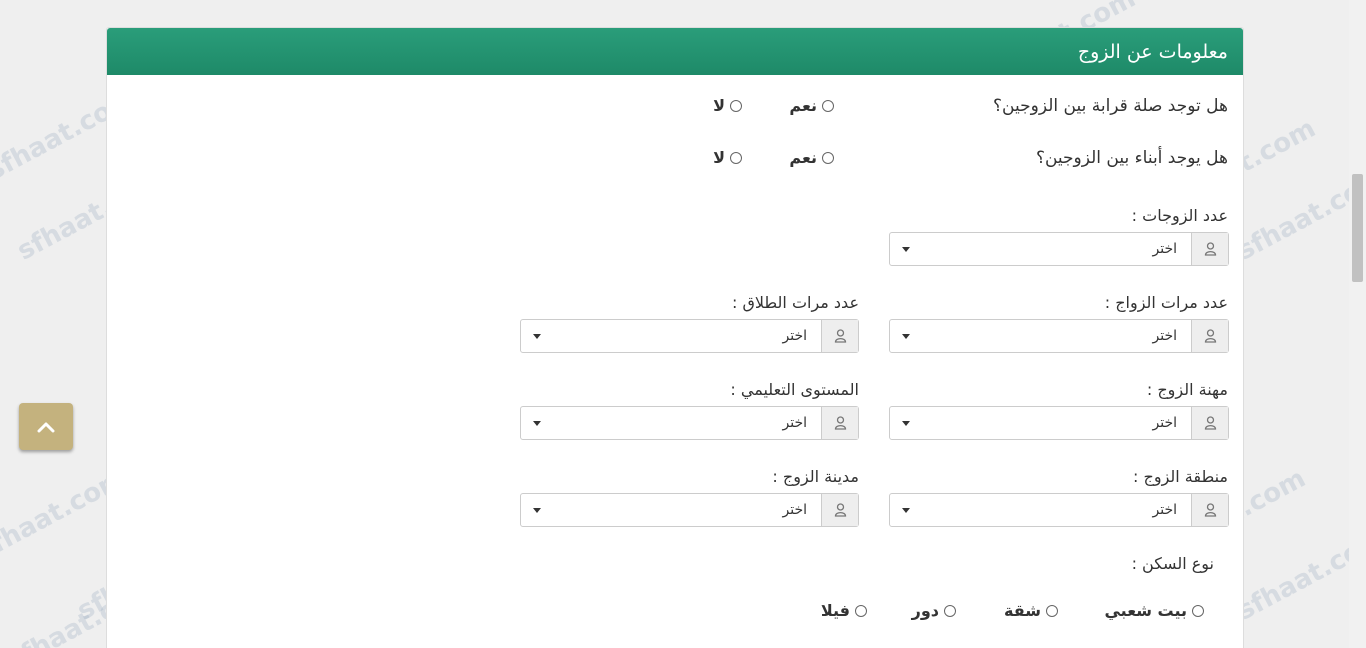  I want to click on city-value: اختر, so click(795, 510).